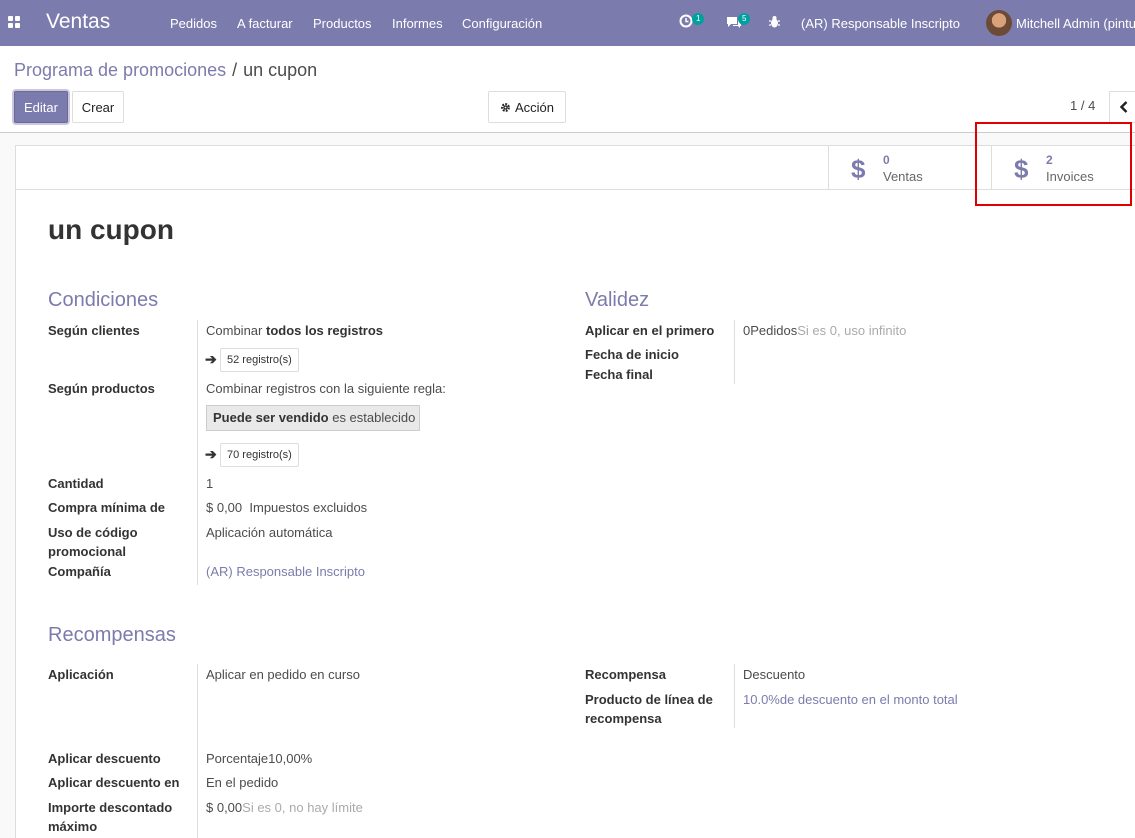  I want to click on aplicar-primero-value: 0PedidosSi es 0, uso infinito, so click(824, 330).